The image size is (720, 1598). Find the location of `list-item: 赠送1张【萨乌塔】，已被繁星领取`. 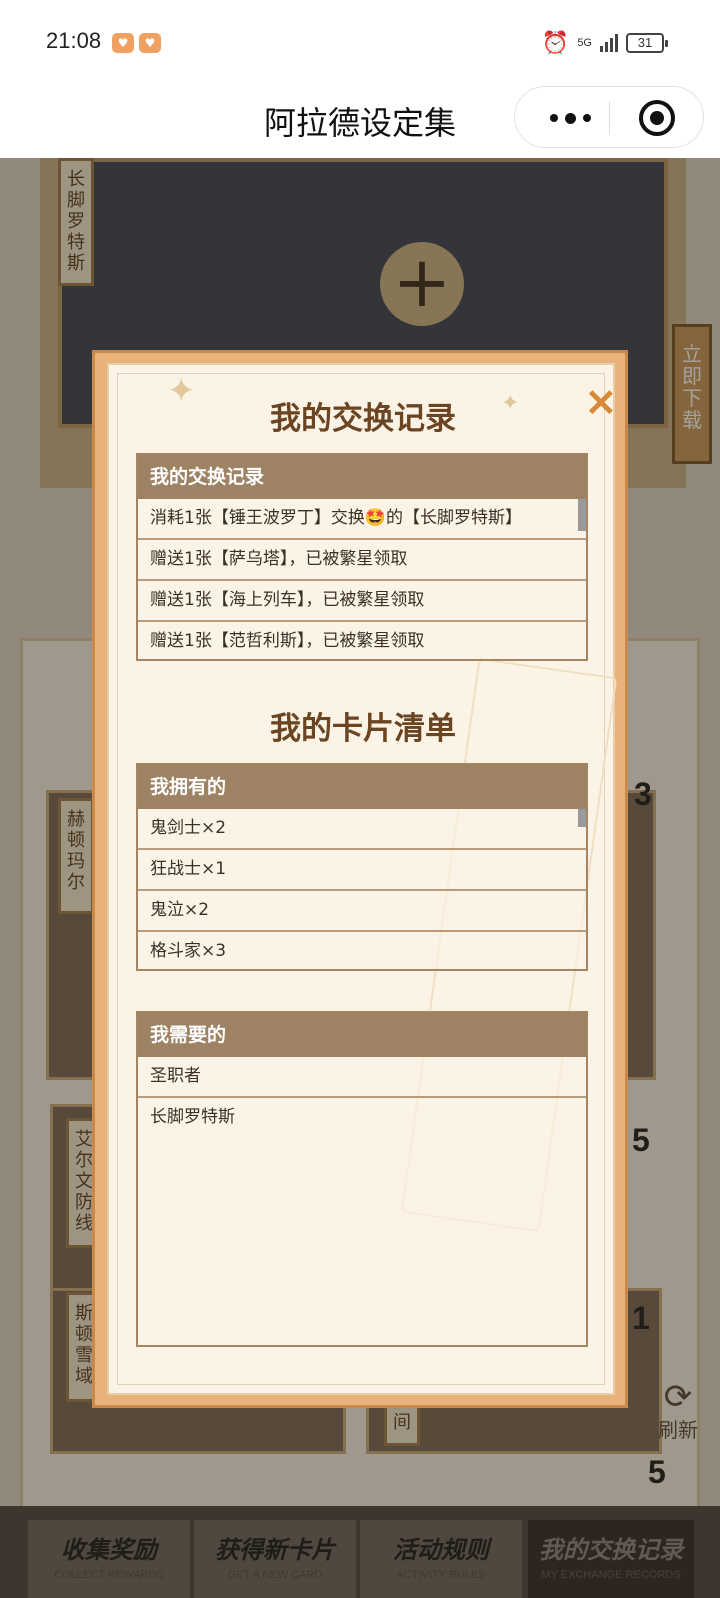

list-item: 赠送1张【萨乌塔】，已被繁星领取 is located at coordinates (362, 560).